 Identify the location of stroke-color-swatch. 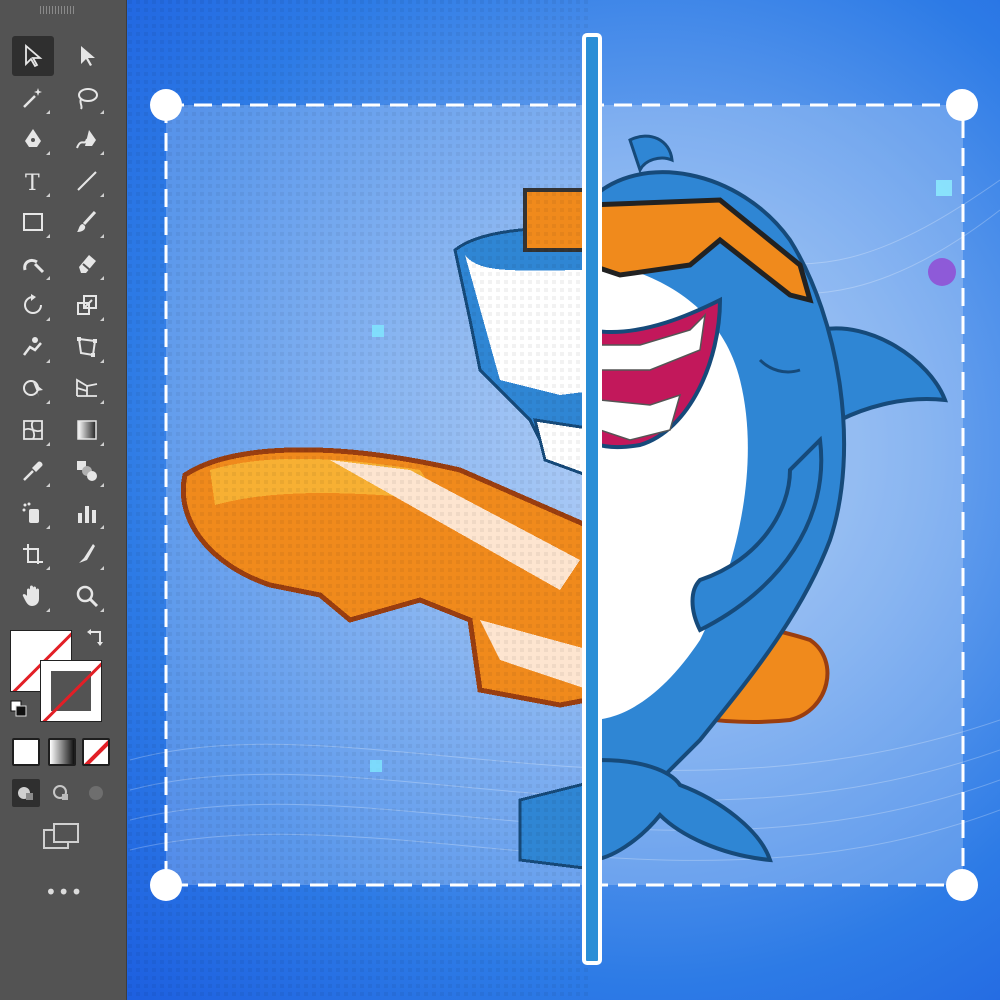
(71, 691).